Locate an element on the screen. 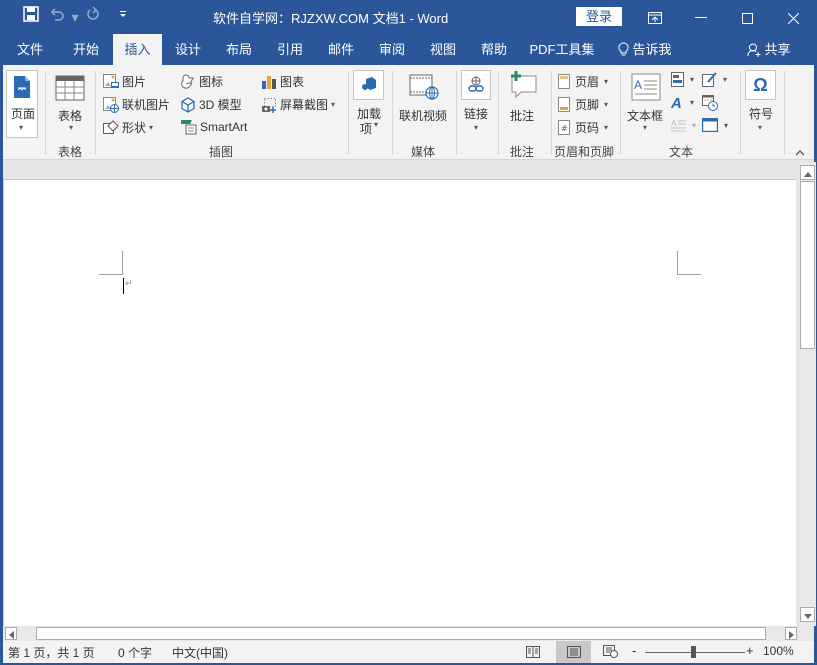 This screenshot has height=665, width=817. new-comment-button is located at coordinates (523, 90).